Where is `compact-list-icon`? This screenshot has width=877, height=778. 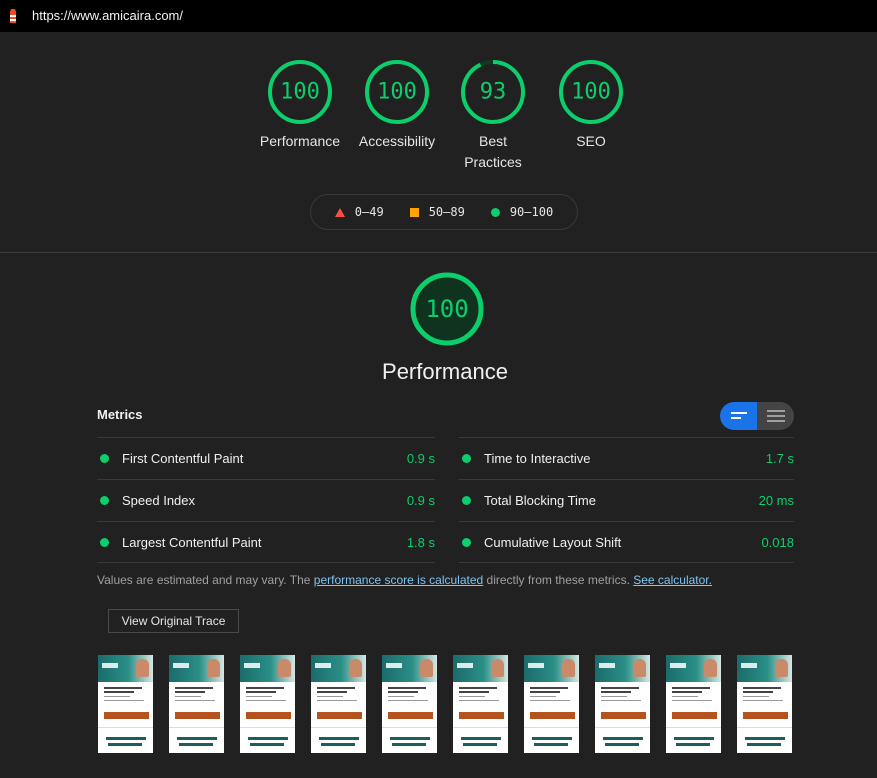
compact-list-icon is located at coordinates (738, 415).